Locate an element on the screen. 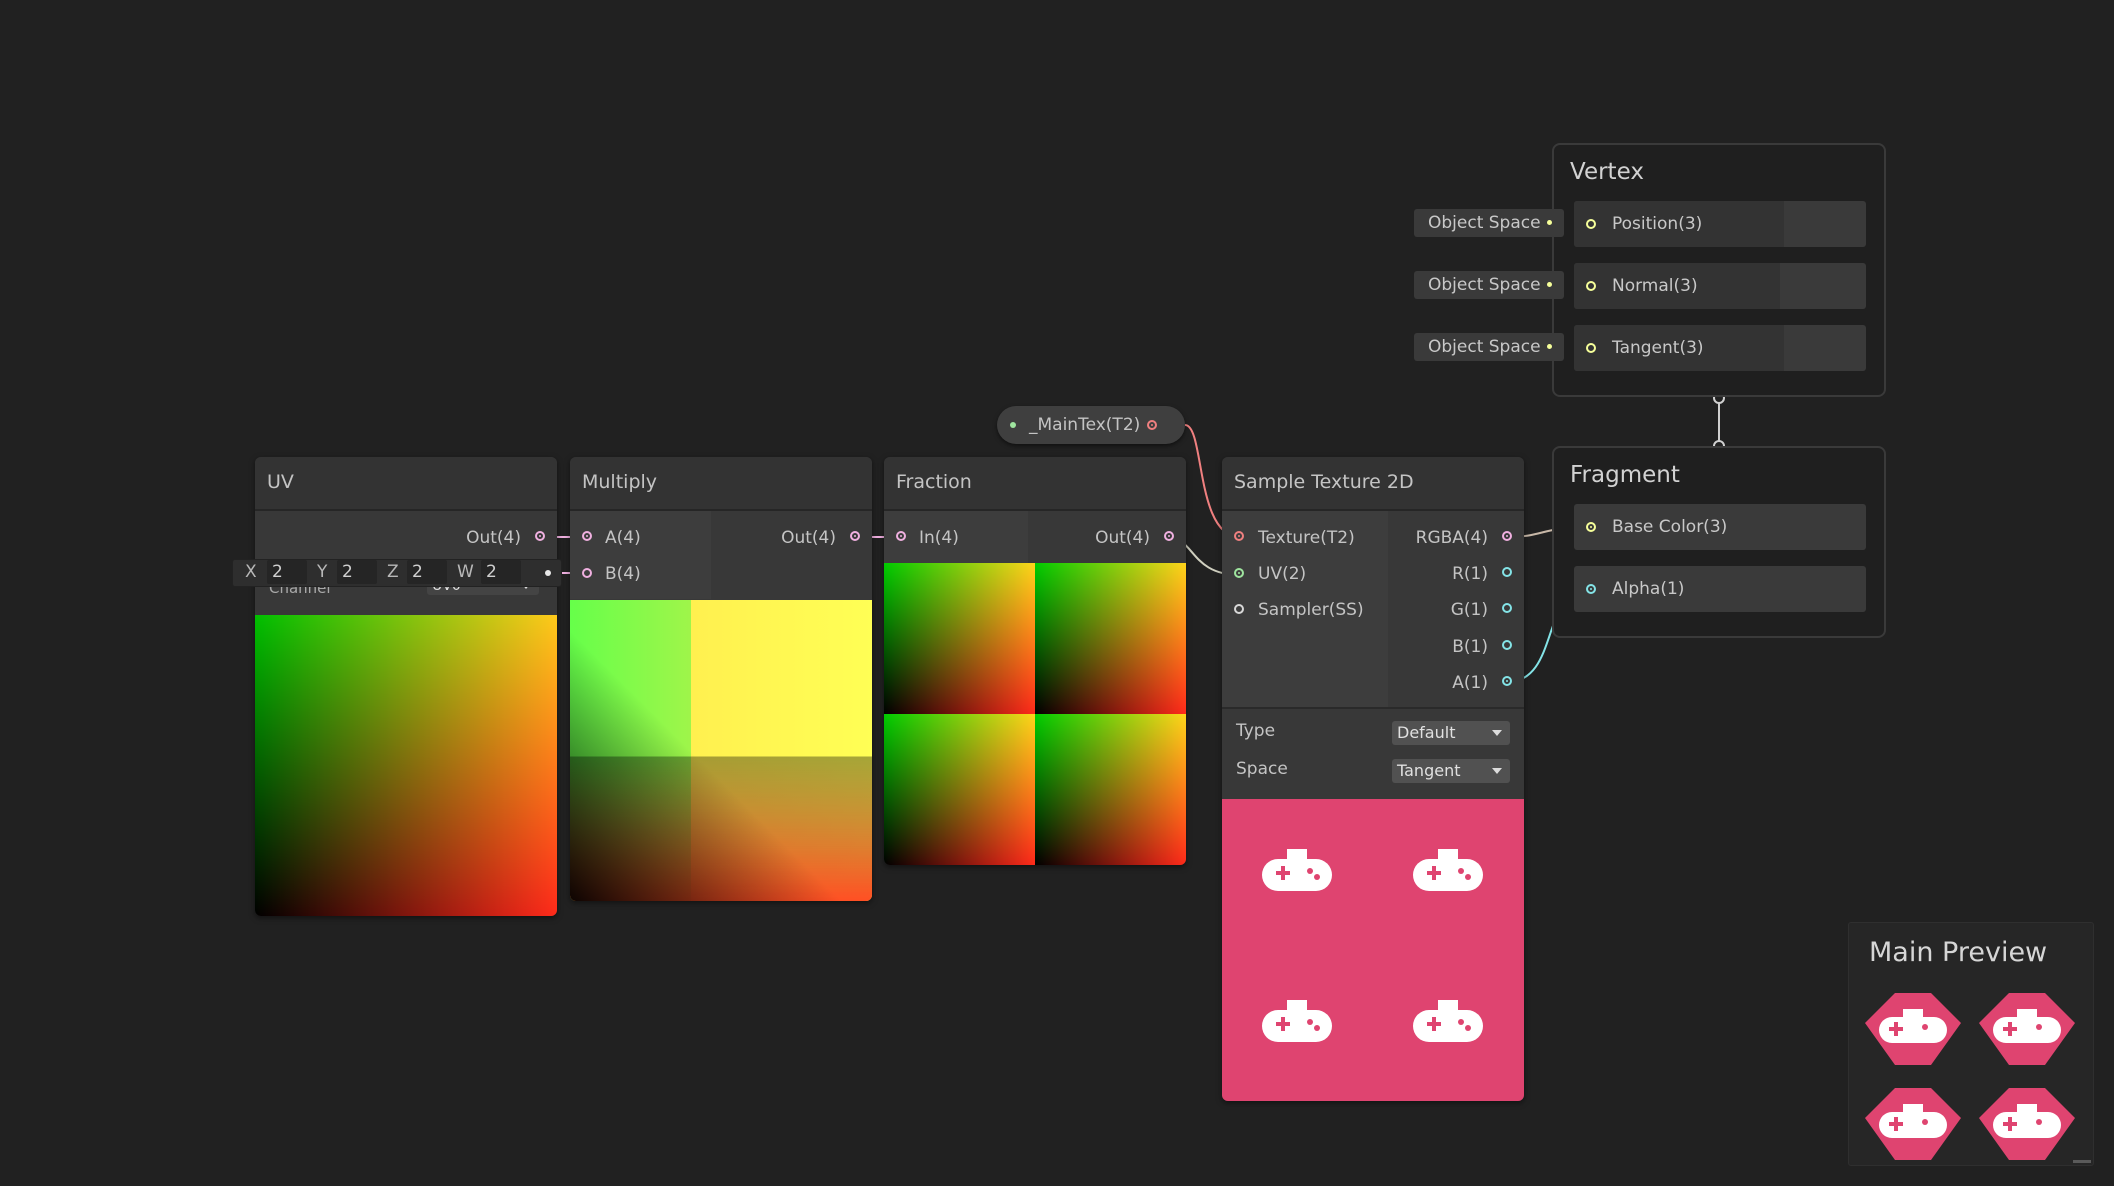  tangent-port is located at coordinates (1591, 348).